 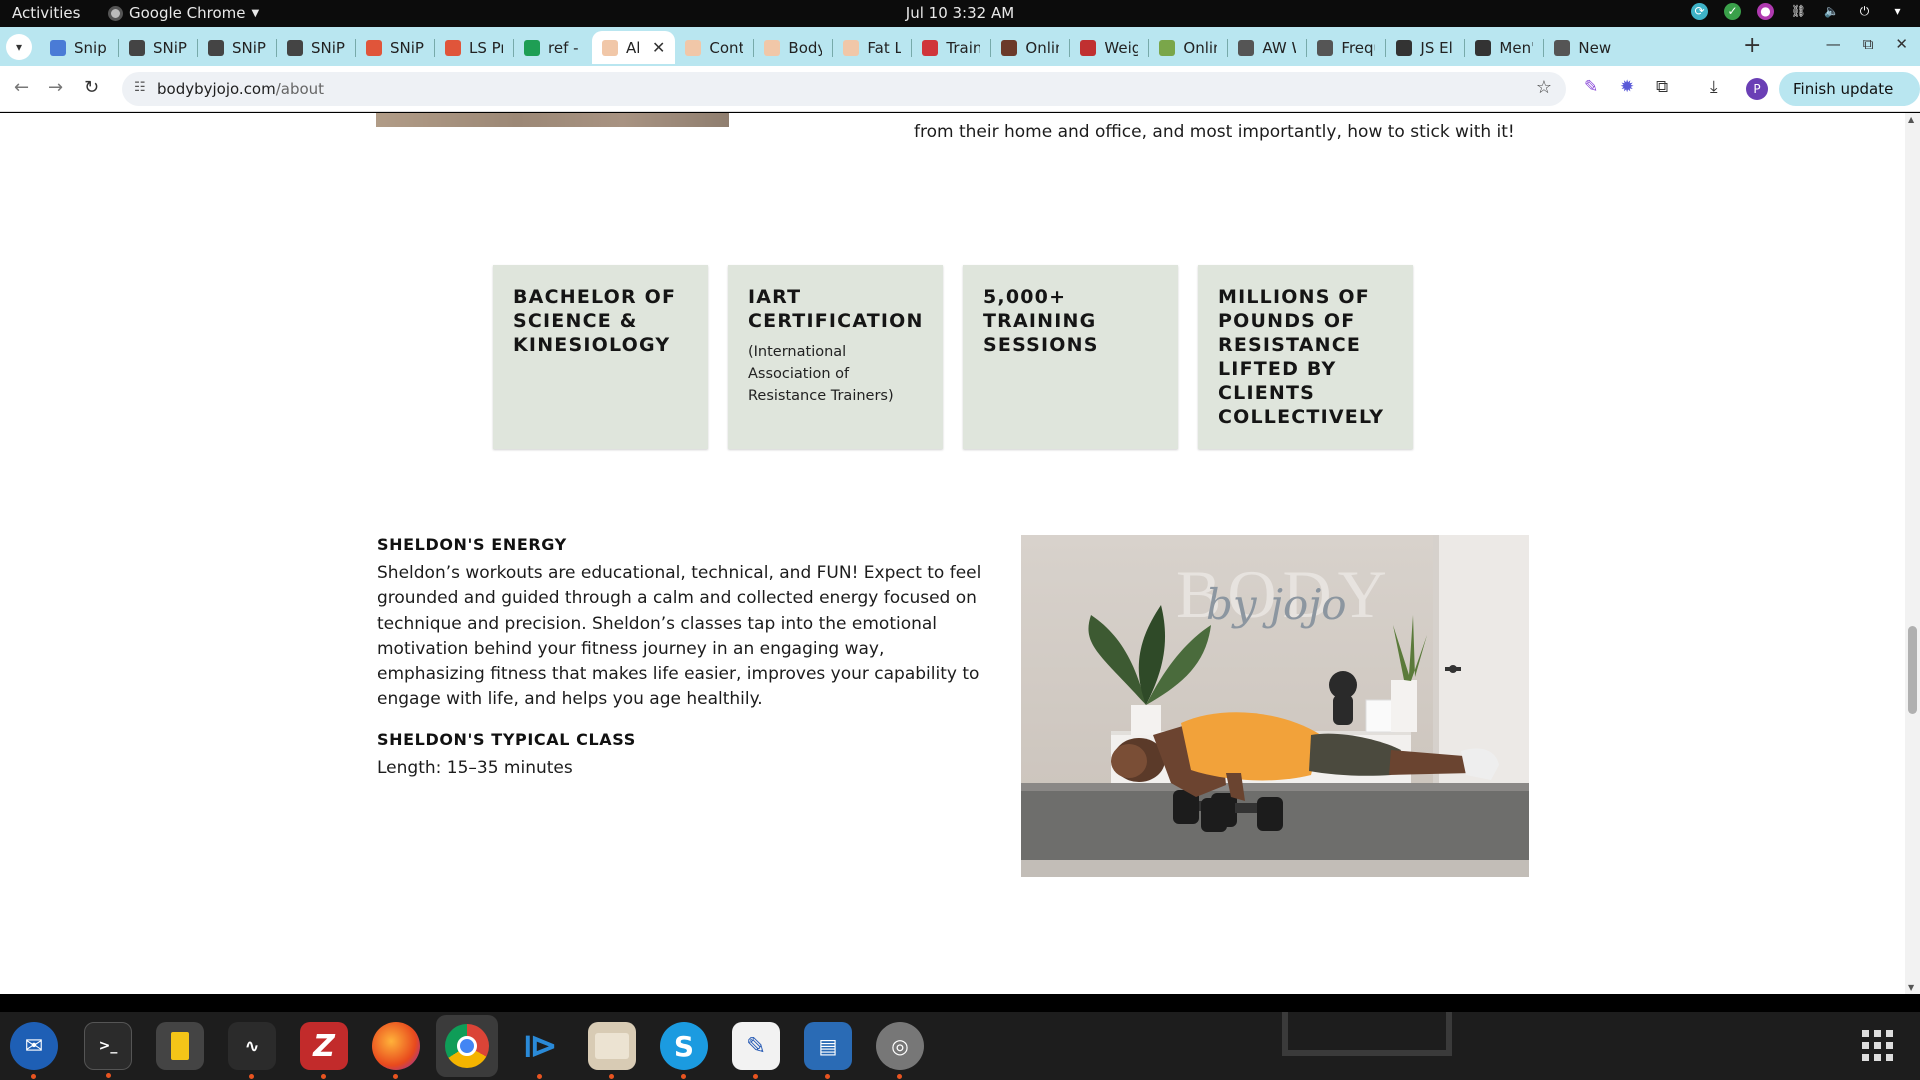 I want to click on chevron-down-icon: ▾, so click(x=1897, y=11).